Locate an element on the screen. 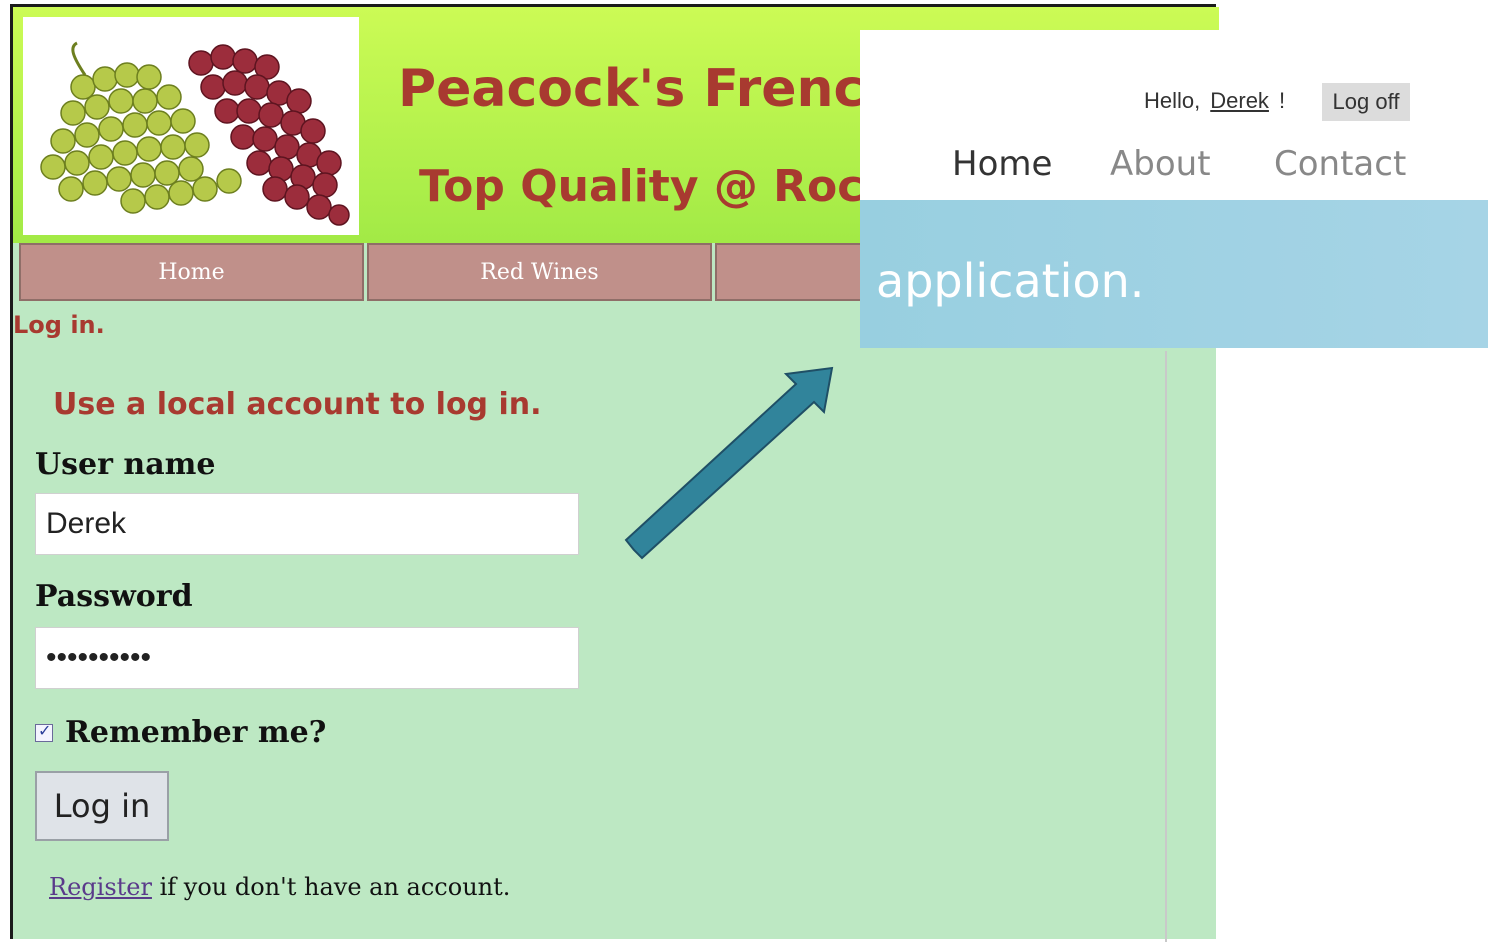 This screenshot has height=942, width=1488. greeting-text: Hello, is located at coordinates (1172, 100).